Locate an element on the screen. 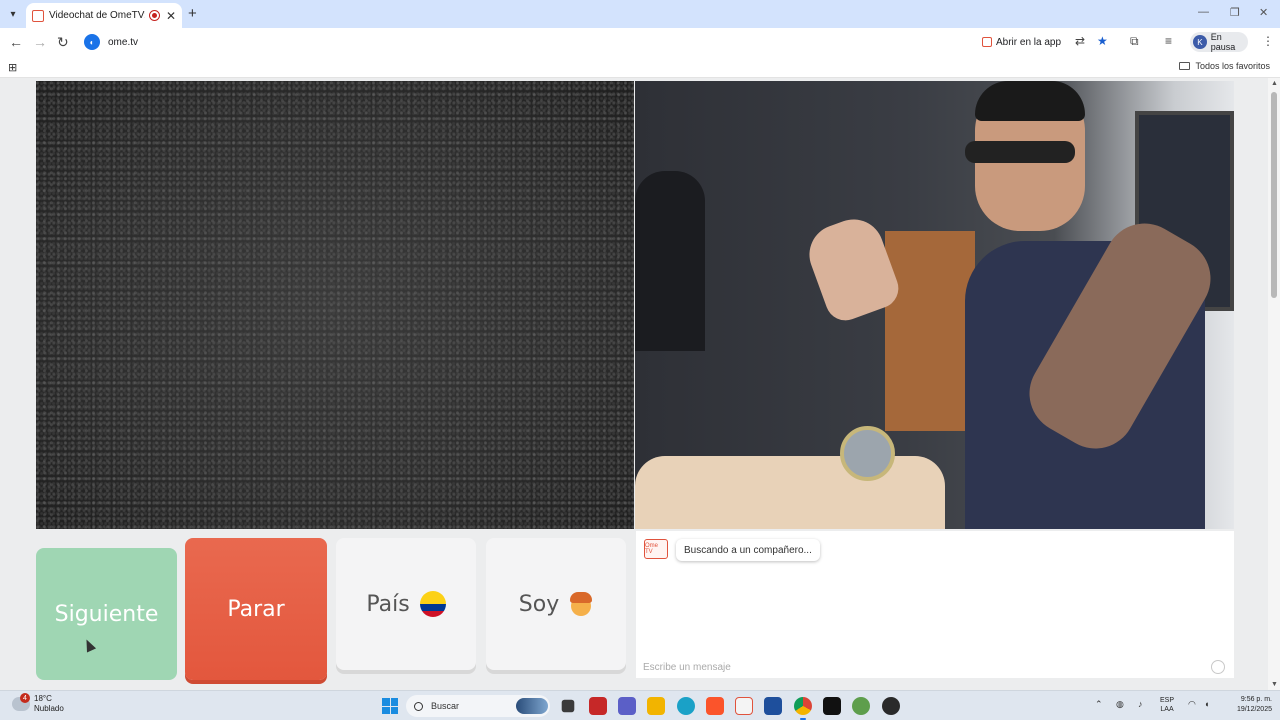 This screenshot has height=720, width=1280. folder-icon is located at coordinates (1185, 66).